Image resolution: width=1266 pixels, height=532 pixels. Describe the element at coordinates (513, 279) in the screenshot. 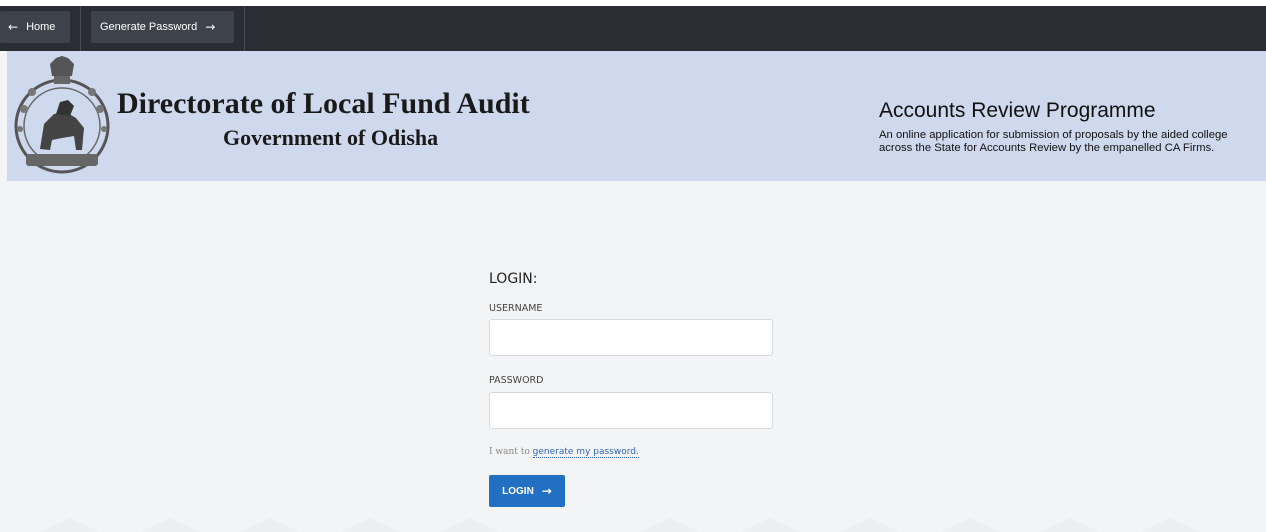

I see `login-heading: LOGIN:` at that location.